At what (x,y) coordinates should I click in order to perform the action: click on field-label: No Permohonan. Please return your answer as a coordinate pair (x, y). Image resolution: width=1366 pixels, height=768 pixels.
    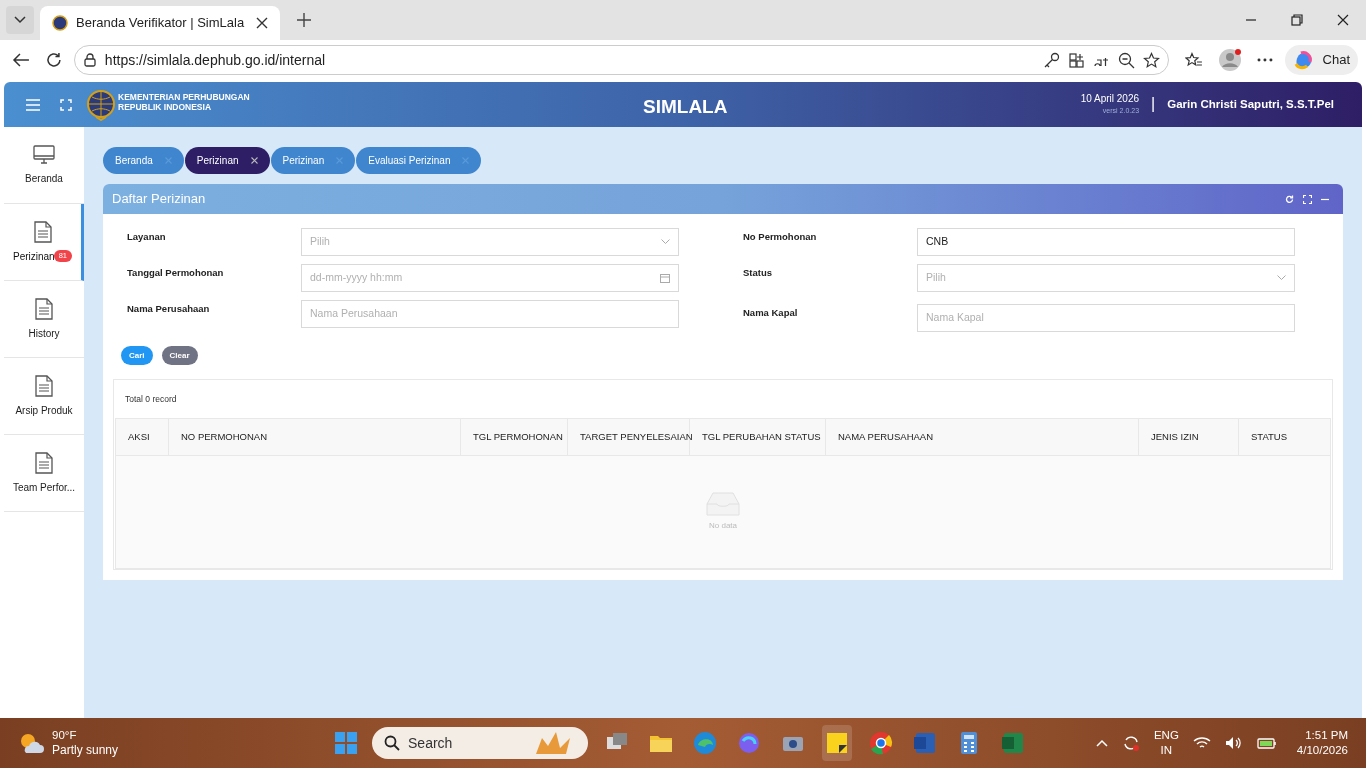
    Looking at the image, I should click on (780, 237).